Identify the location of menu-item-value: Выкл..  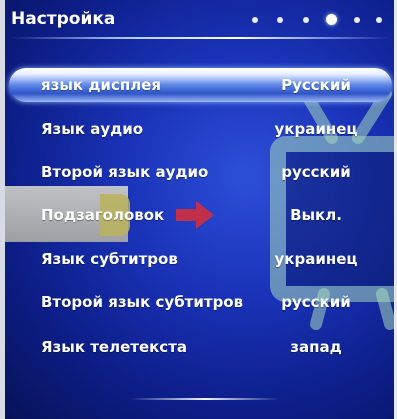
(316, 215).